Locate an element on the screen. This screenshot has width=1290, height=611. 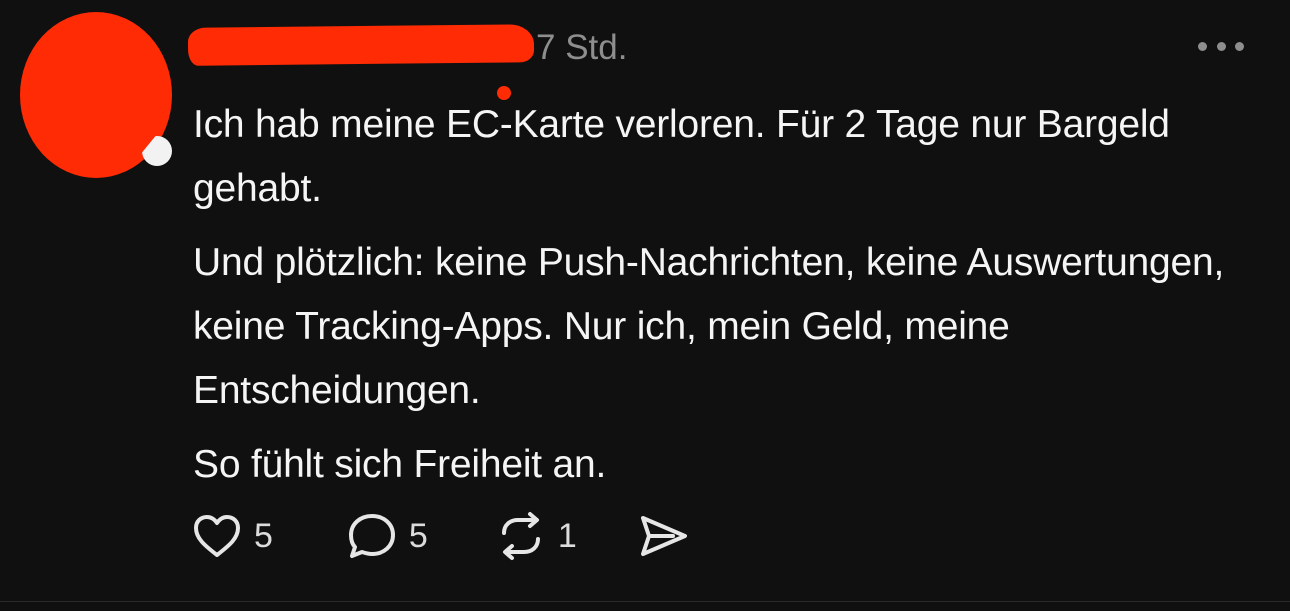
post-divider is located at coordinates (645, 601).